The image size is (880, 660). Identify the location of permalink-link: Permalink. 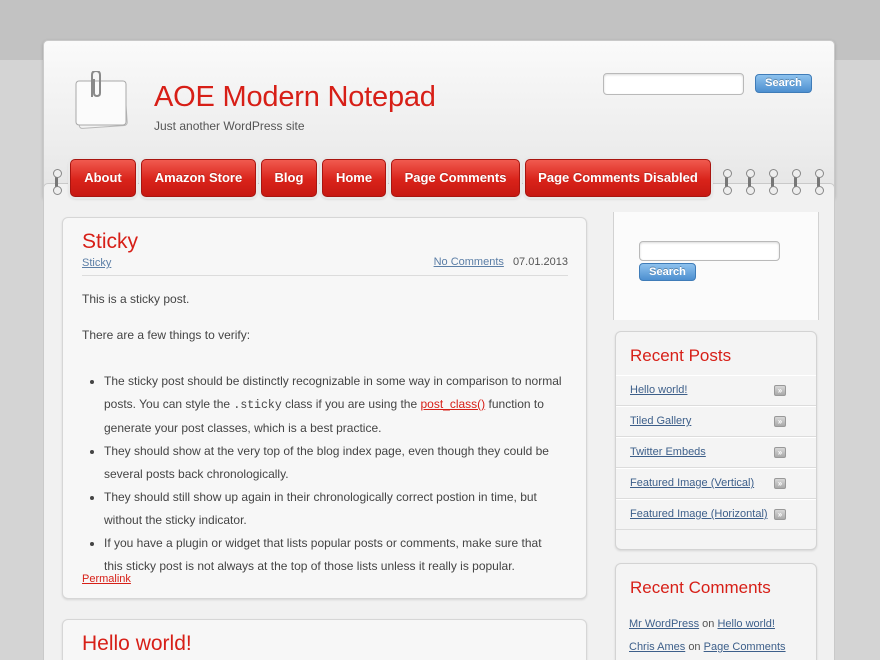
(106, 579).